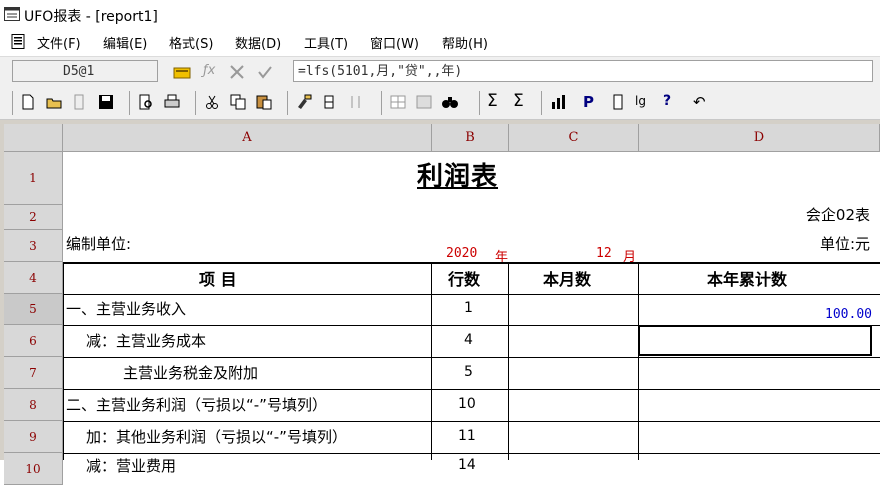 This screenshot has width=880, height=485. What do you see at coordinates (467, 404) in the screenshot?
I see `item-line: 10` at bounding box center [467, 404].